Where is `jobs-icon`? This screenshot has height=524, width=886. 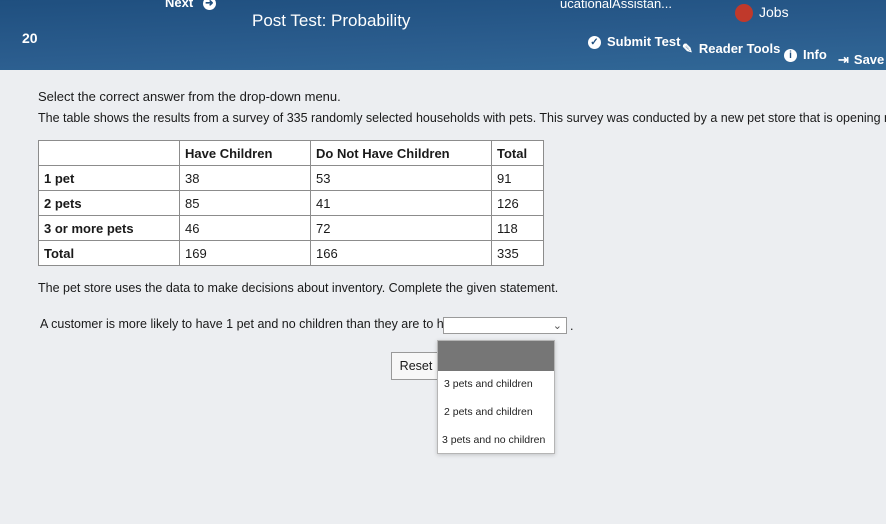
jobs-icon is located at coordinates (744, 13).